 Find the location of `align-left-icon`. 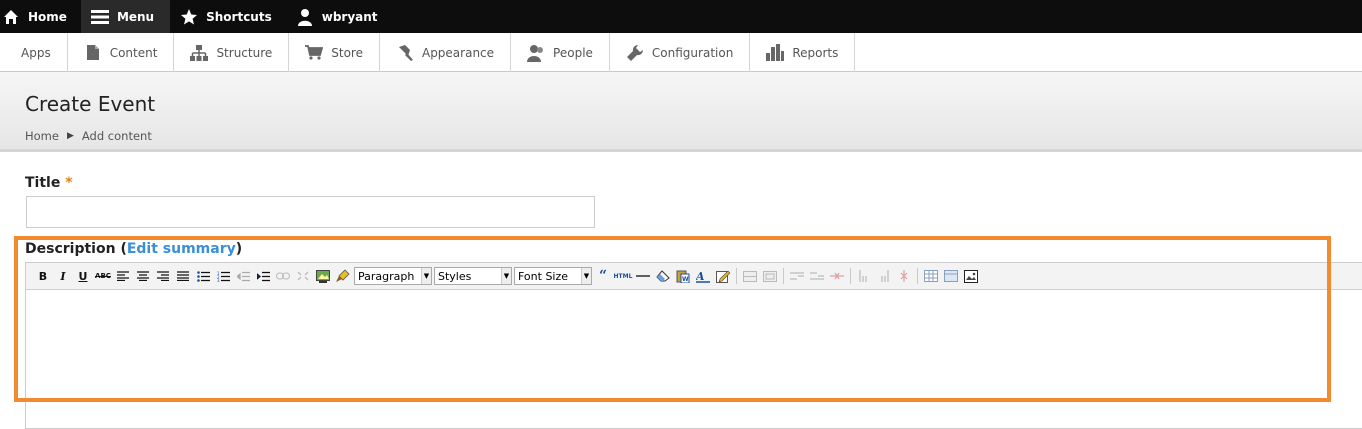

align-left-icon is located at coordinates (123, 276).